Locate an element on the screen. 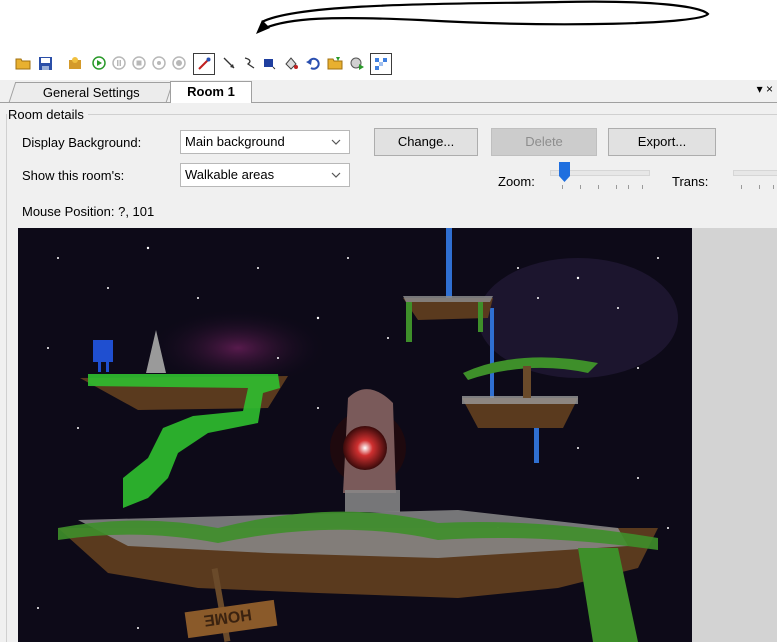 The height and width of the screenshot is (642, 777). run-icon is located at coordinates (99, 63).